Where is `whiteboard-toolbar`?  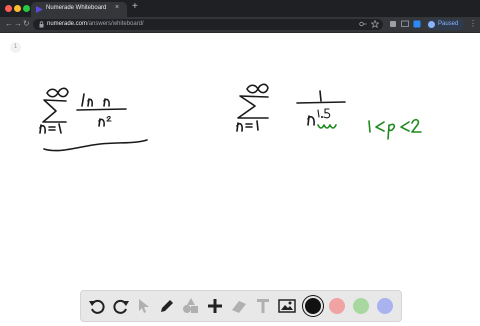
whiteboard-toolbar is located at coordinates (241, 306).